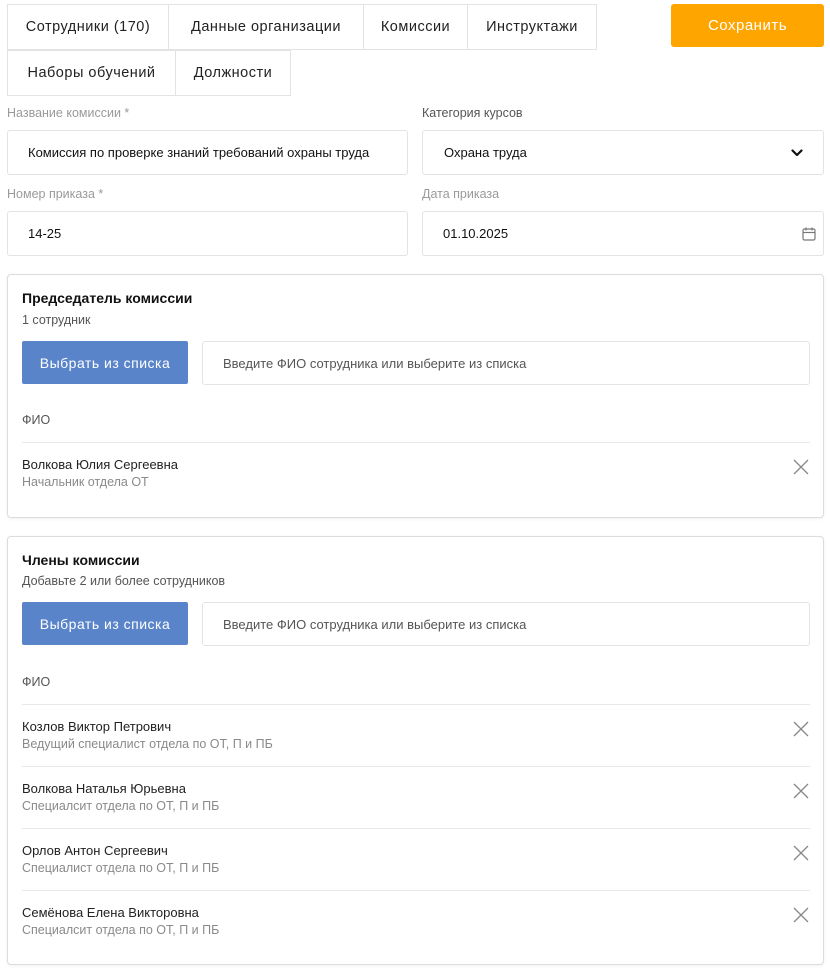 The height and width of the screenshot is (972, 830). I want to click on employee-name: Волкова Юлия Сергеевна, so click(100, 464).